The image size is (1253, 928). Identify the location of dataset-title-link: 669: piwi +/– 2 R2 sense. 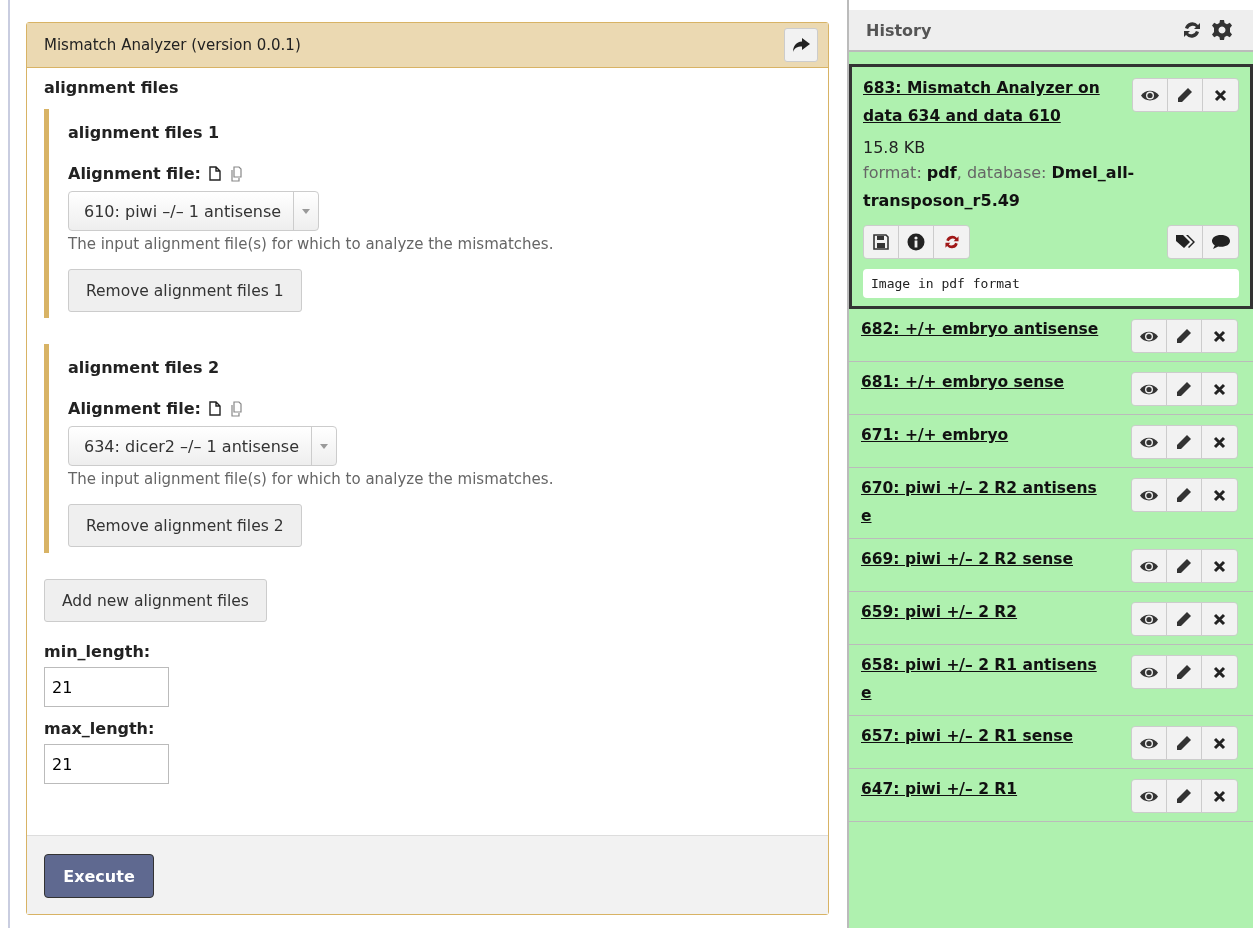
(981, 559).